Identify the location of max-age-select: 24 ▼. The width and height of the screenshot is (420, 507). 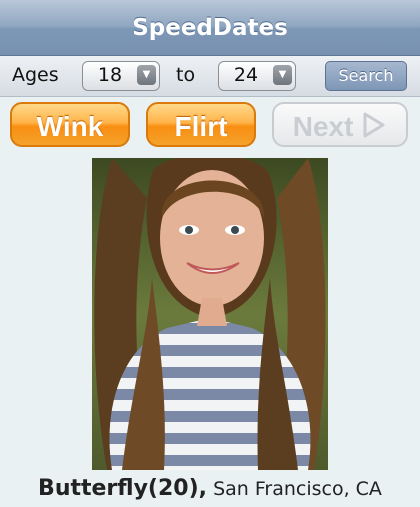
(257, 76).